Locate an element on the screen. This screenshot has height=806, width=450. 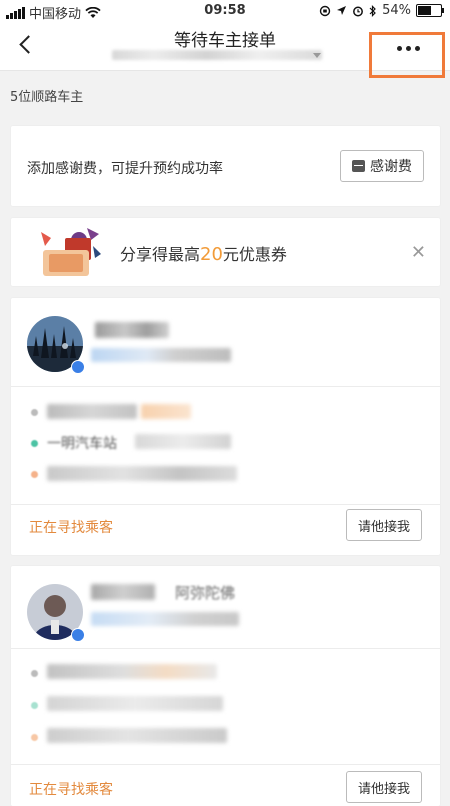
caret-down-icon is located at coordinates (317, 55).